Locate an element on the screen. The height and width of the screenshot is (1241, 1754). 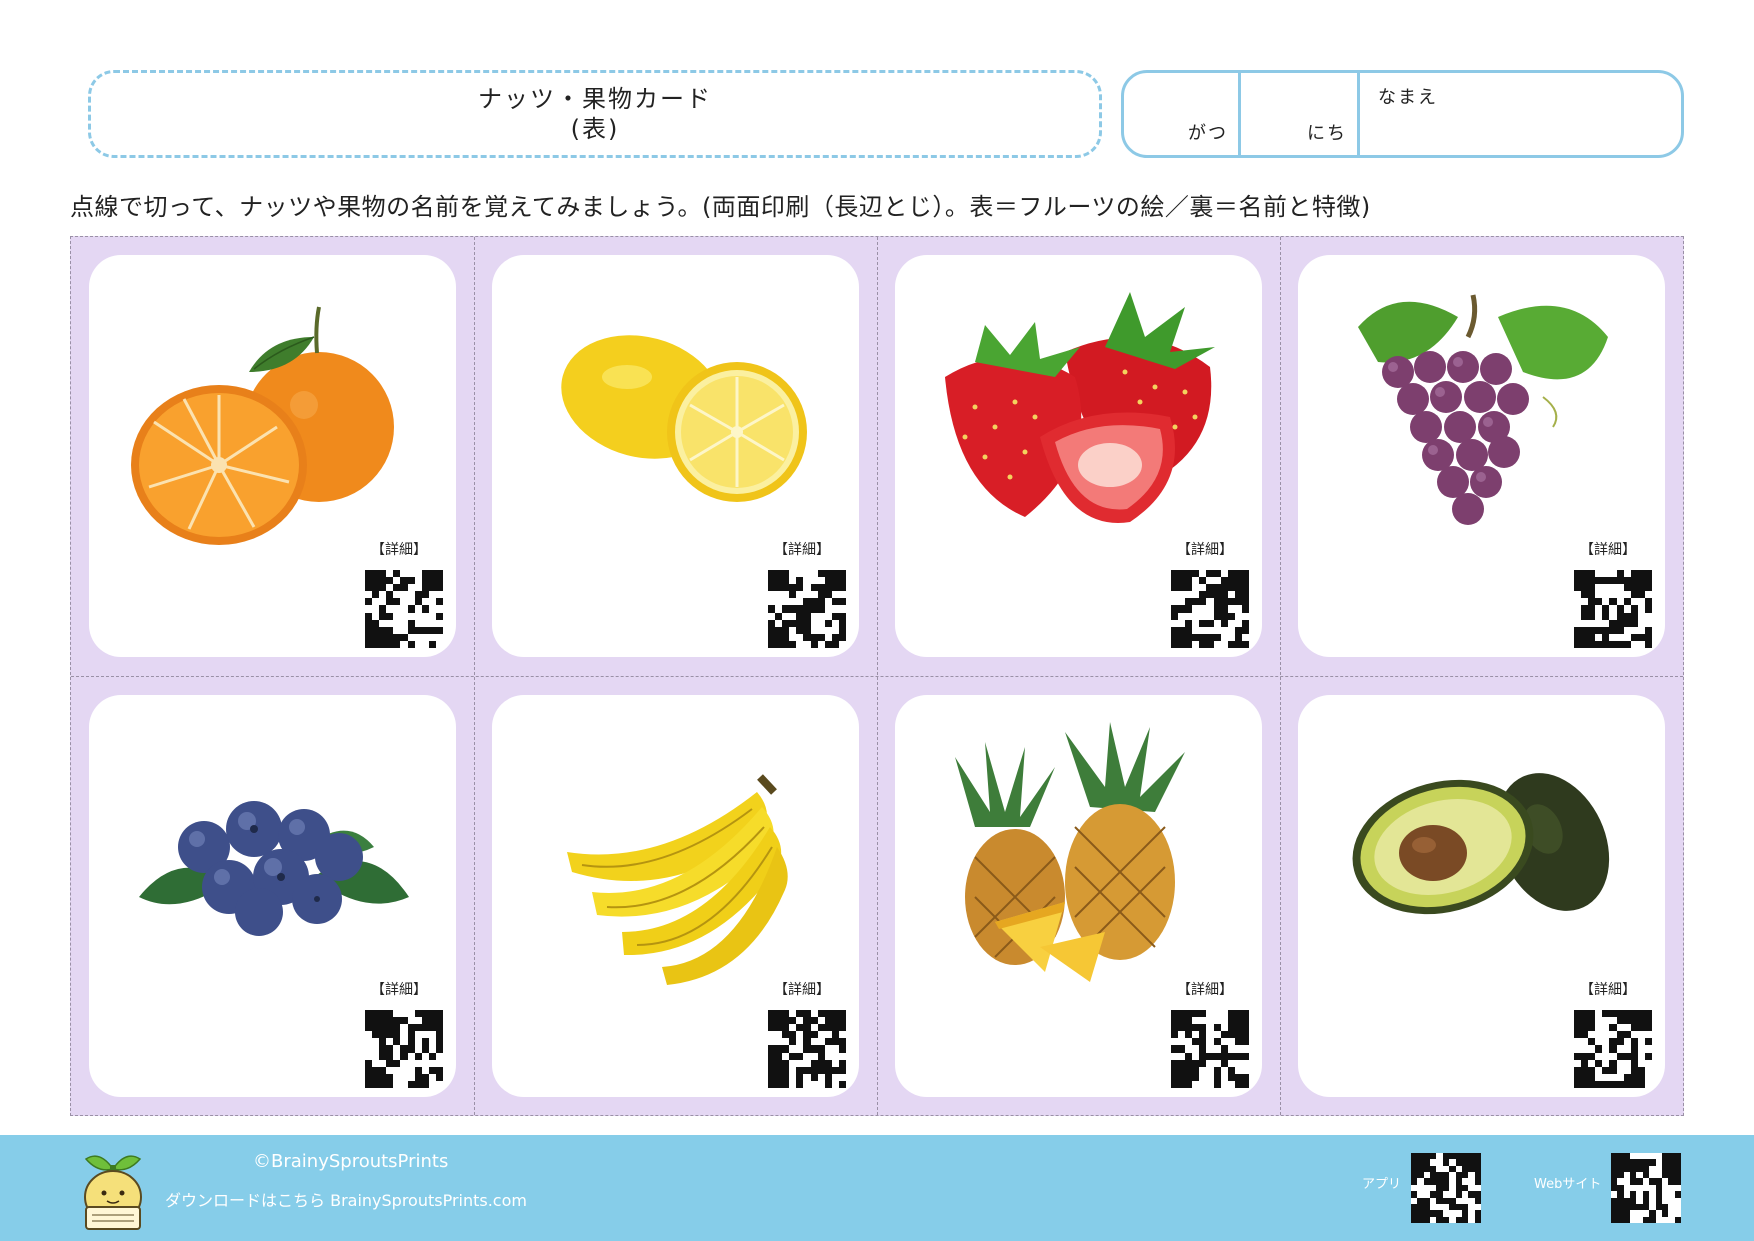
avocado-image is located at coordinates (1481, 844).